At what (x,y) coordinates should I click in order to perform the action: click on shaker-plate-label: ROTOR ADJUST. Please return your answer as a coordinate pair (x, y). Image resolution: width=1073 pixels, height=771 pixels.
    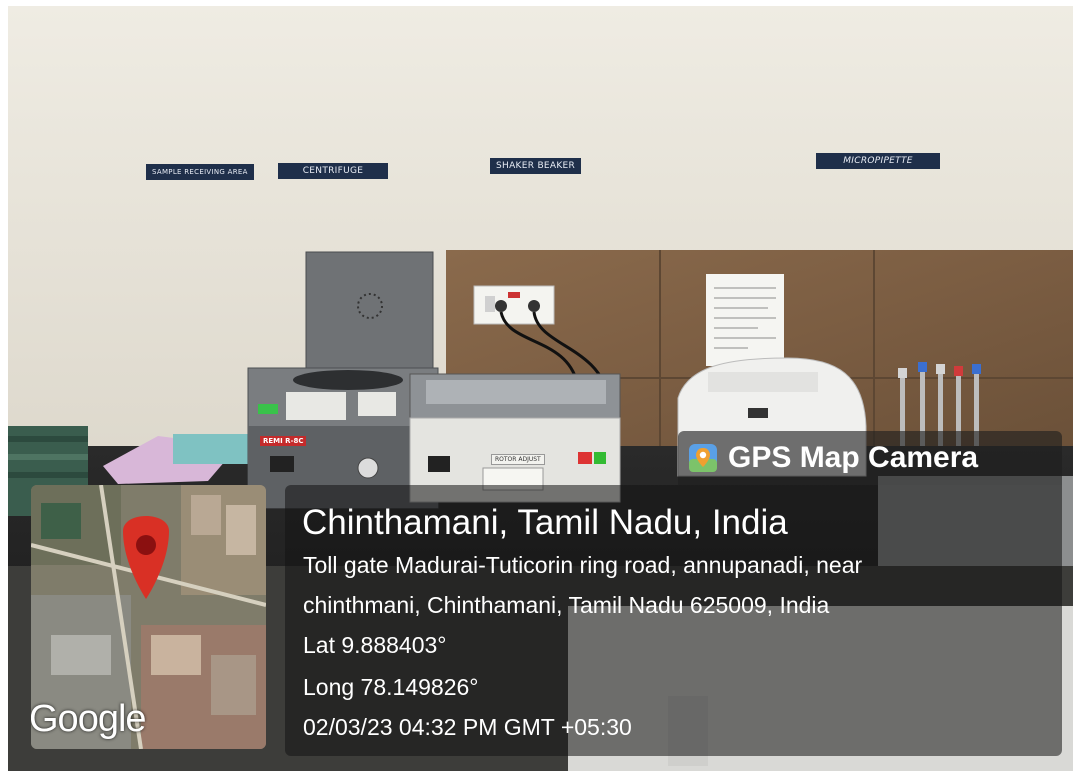
    Looking at the image, I should click on (518, 459).